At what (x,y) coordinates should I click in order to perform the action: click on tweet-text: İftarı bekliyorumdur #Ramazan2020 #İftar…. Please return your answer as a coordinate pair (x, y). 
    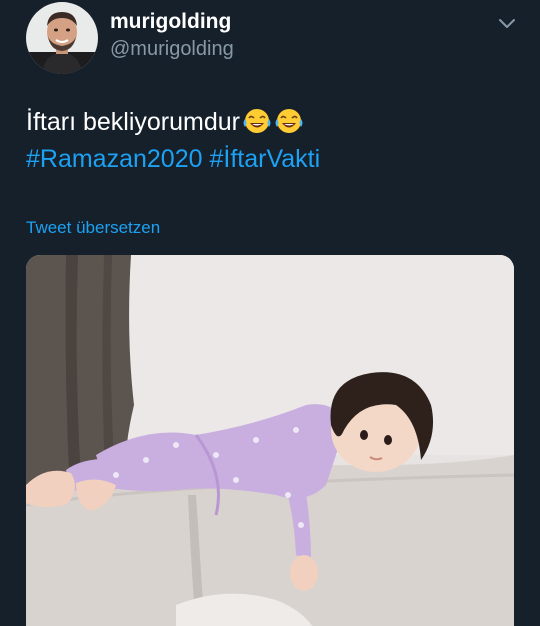
    Looking at the image, I should click on (271, 141).